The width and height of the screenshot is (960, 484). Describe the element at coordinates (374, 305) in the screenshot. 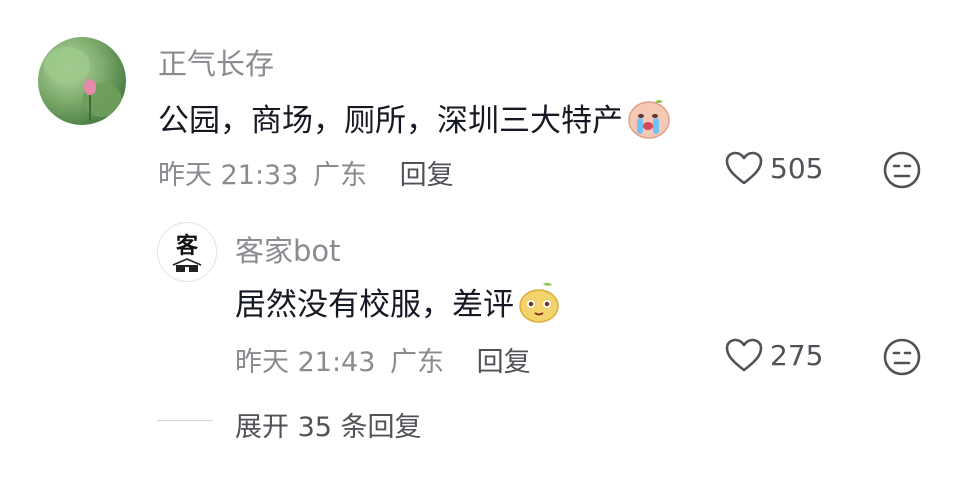

I see `reply-text: 居然没有校服，差评` at that location.